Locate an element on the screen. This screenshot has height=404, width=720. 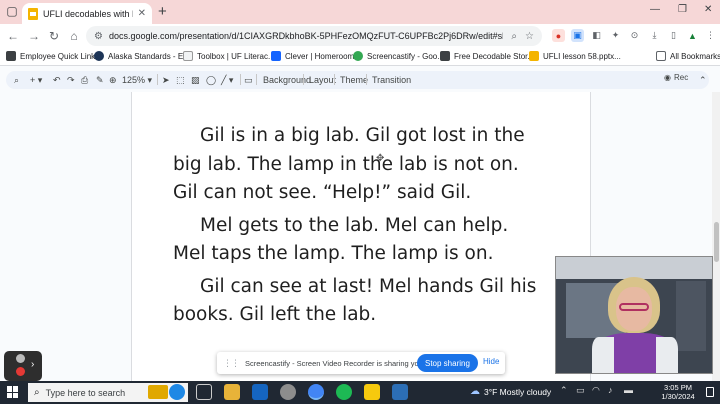
clock-time: 3:05 PM is located at coordinates (678, 387).